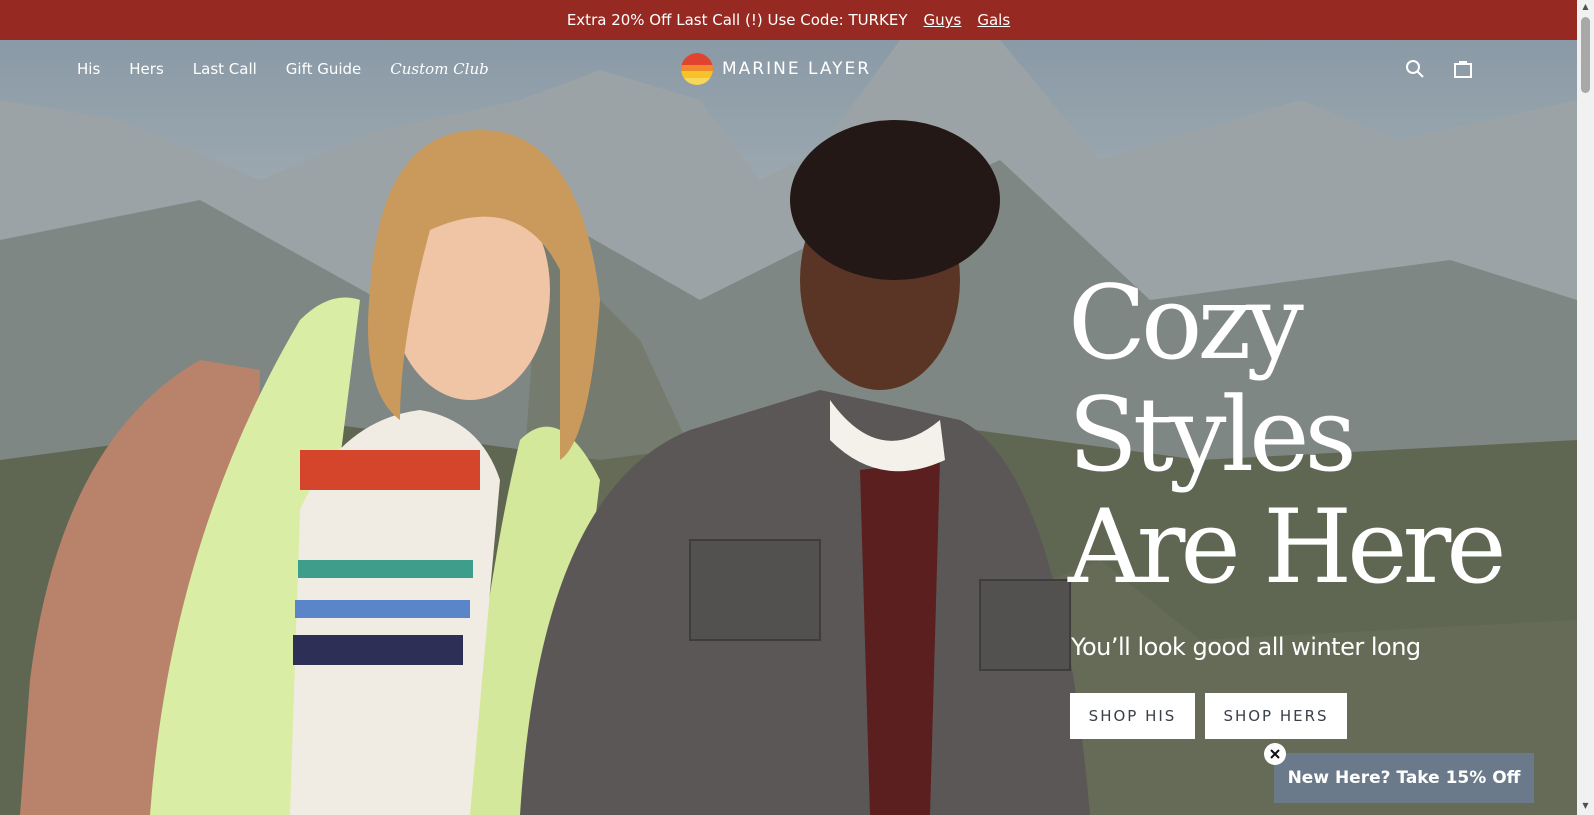 The width and height of the screenshot is (1594, 815). Describe the element at coordinates (1585, 407) in the screenshot. I see `scrollbar: ▲ ▼` at that location.